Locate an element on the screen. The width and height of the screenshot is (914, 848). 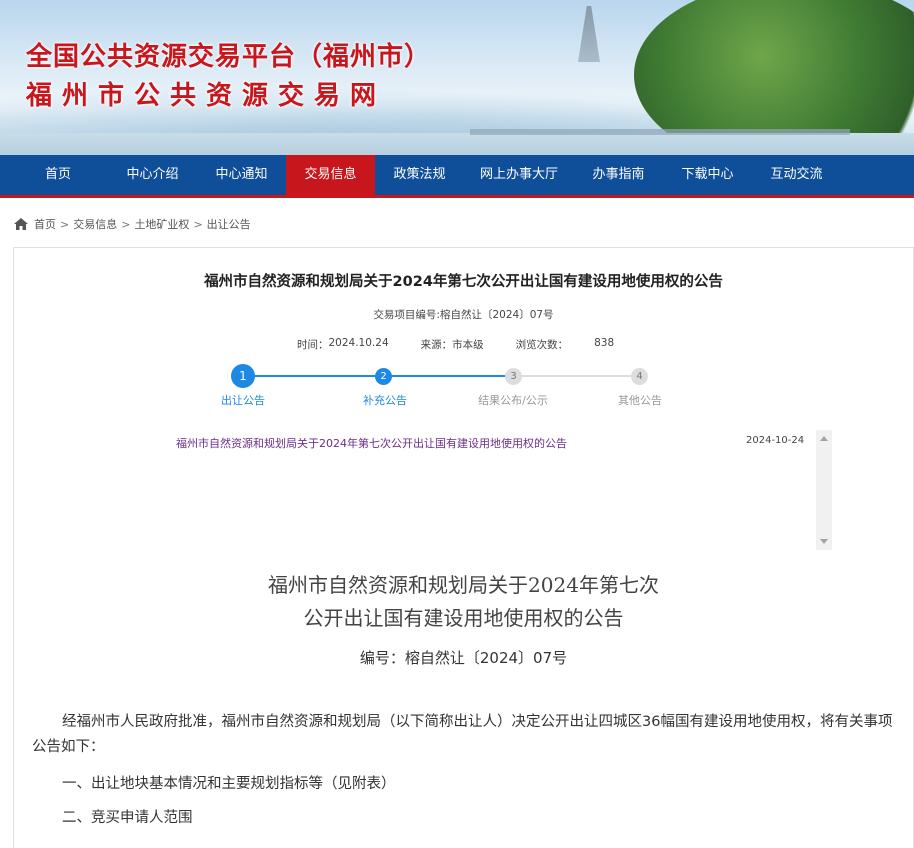
nav-center-intro: 中心介绍 is located at coordinates (152, 175).